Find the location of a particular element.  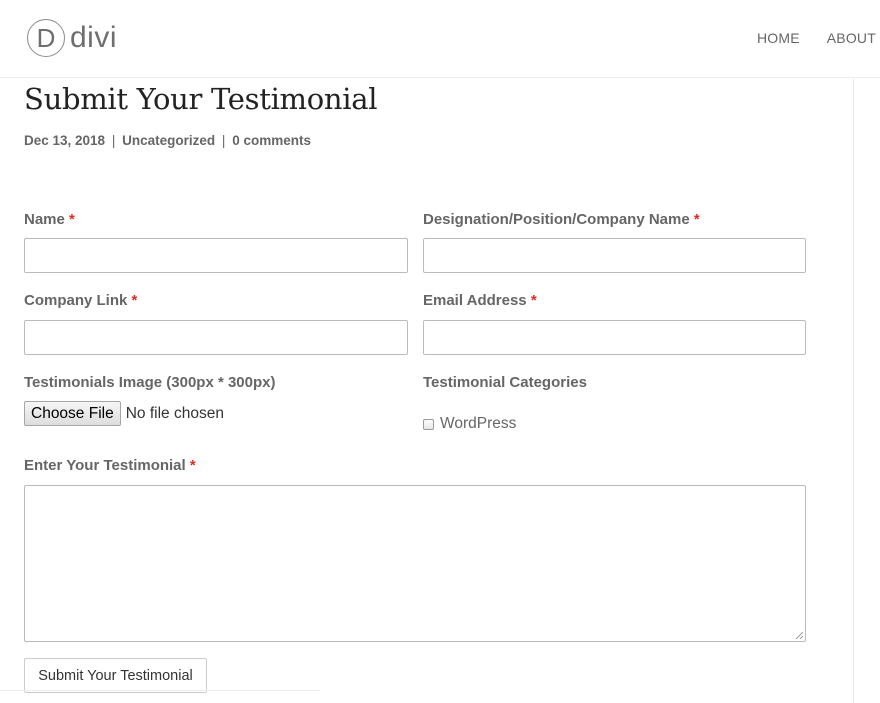

nav-home: HOME is located at coordinates (778, 38).